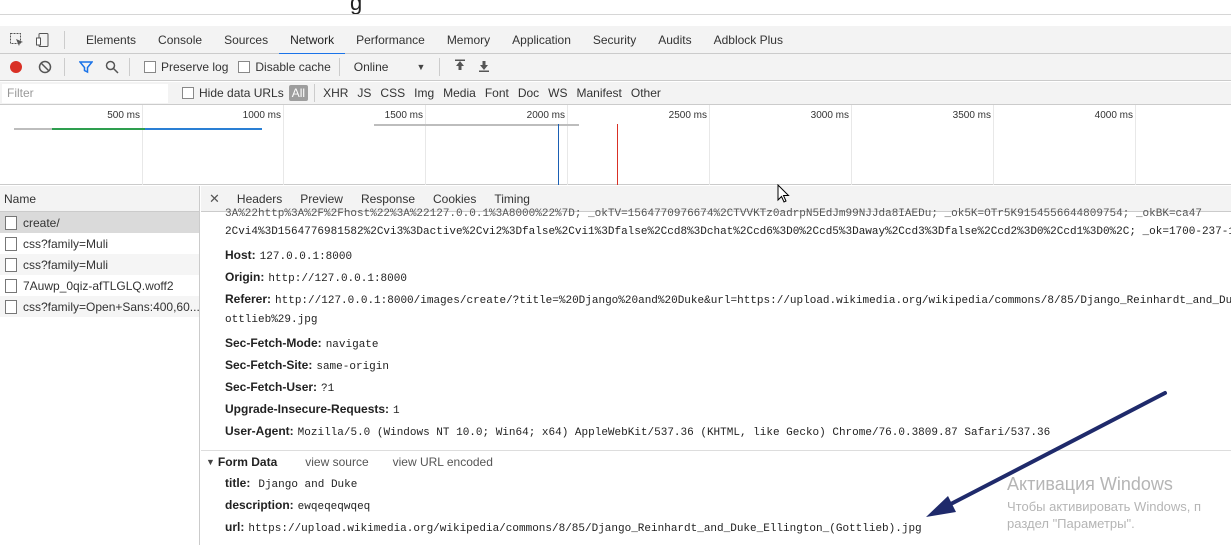 Image resolution: width=1231 pixels, height=545 pixels. What do you see at coordinates (1090, 484) in the screenshot?
I see `watermark-title: Активация Windows` at bounding box center [1090, 484].